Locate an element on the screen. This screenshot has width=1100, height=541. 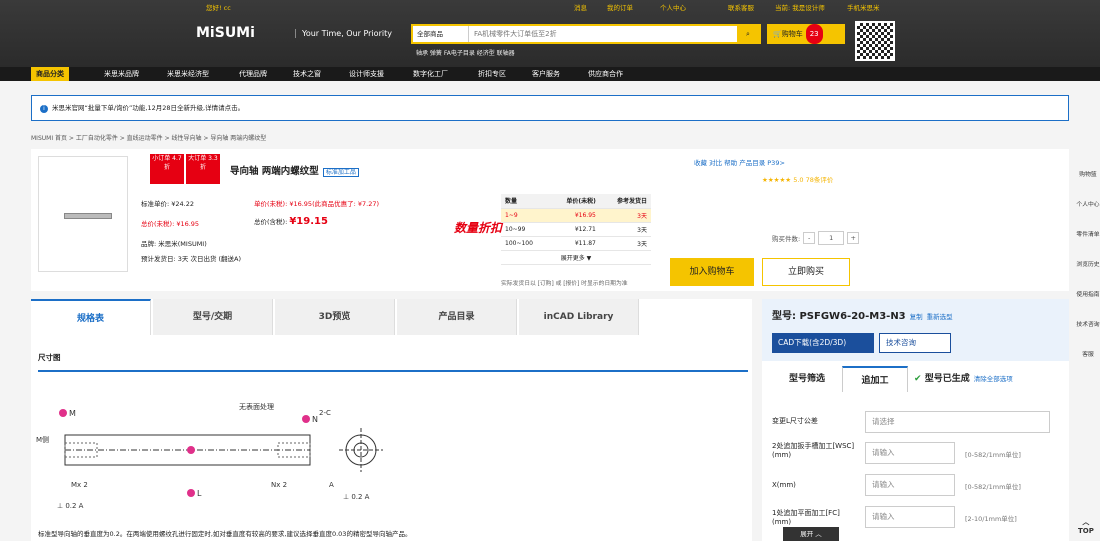
label-n: N is located at coordinates (315, 419).